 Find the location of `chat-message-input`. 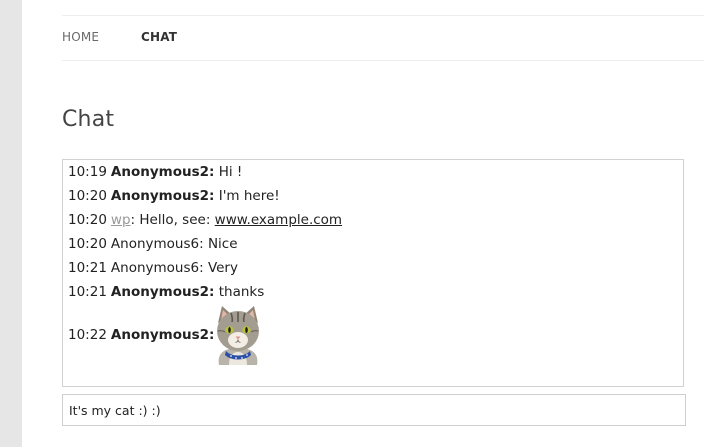

chat-message-input is located at coordinates (374, 410).